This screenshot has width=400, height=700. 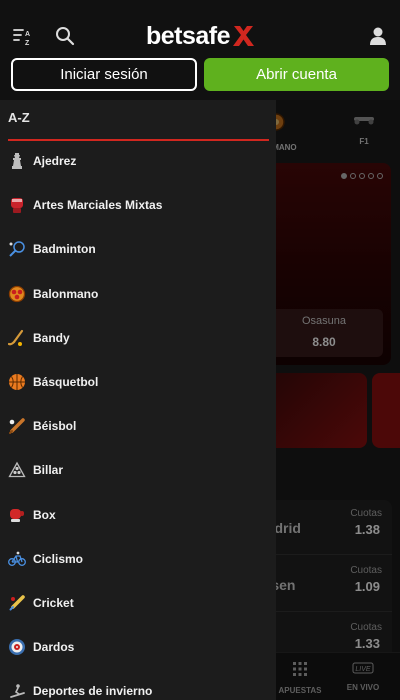 What do you see at coordinates (138, 603) in the screenshot?
I see `sport-item-cricket: Cricket` at bounding box center [138, 603].